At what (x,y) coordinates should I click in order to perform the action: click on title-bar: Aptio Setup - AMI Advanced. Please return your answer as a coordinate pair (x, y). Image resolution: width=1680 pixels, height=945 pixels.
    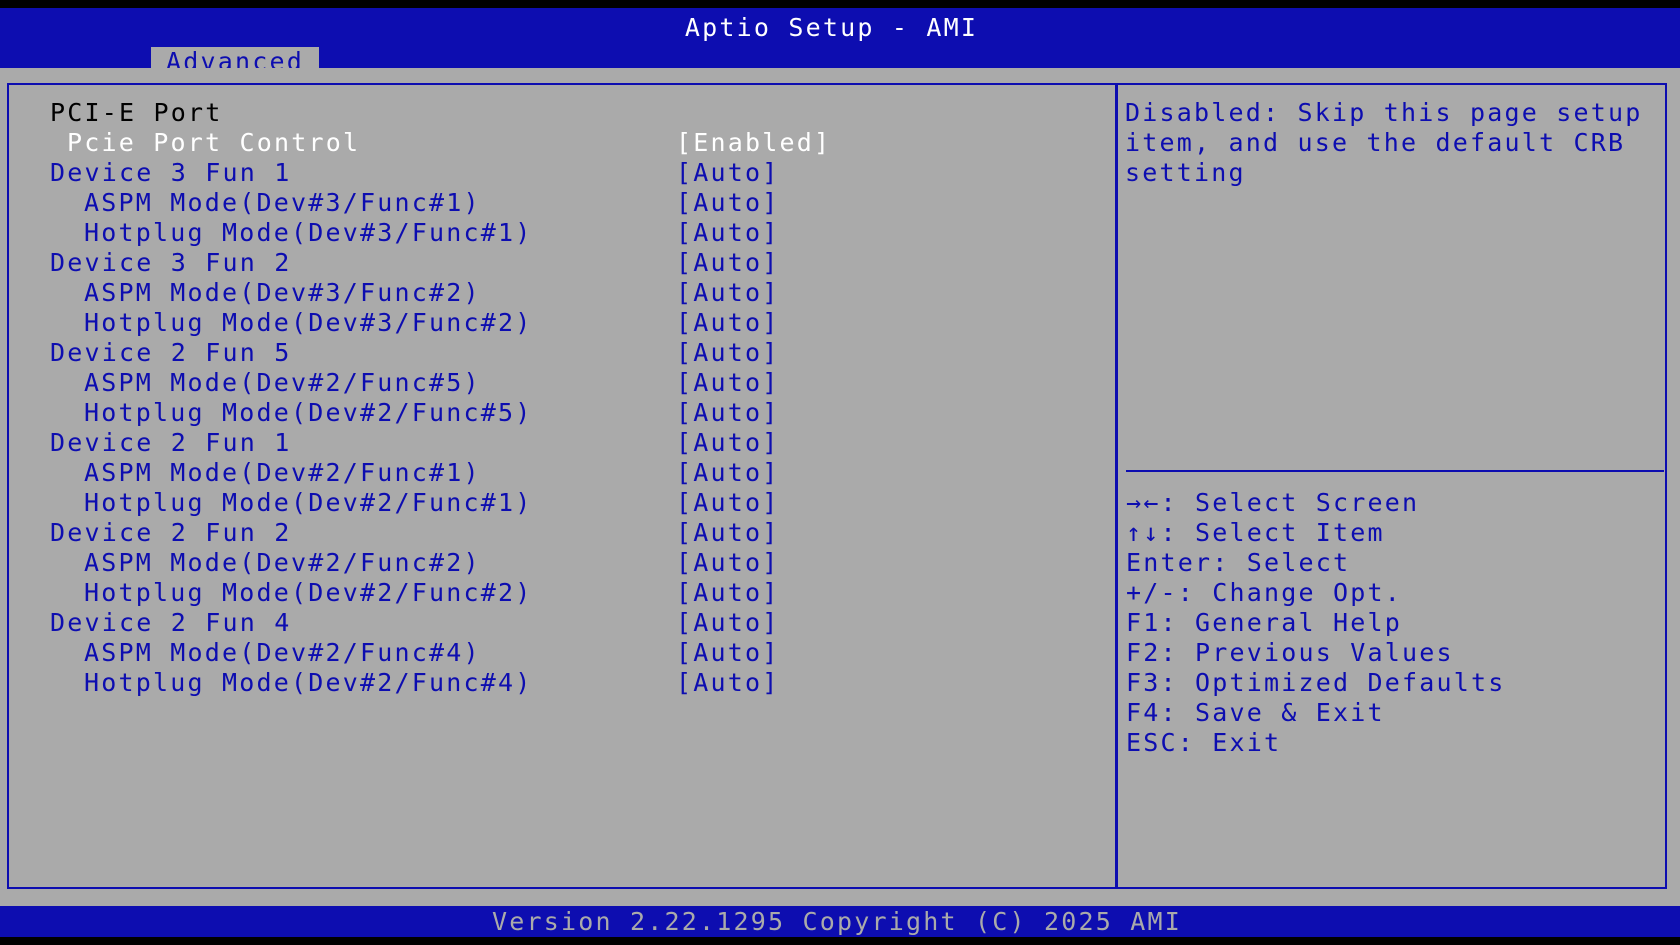
    Looking at the image, I should click on (840, 42).